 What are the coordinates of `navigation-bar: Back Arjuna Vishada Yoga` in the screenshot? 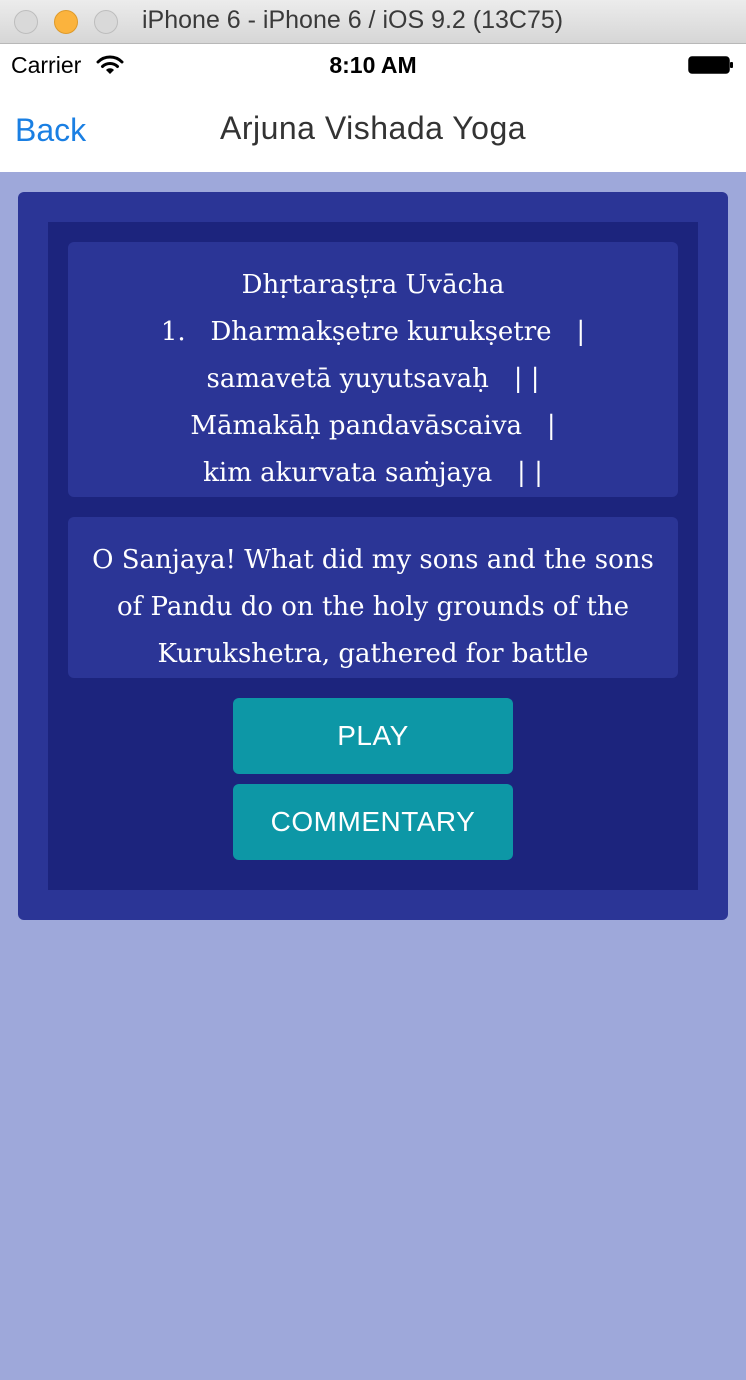 It's located at (373, 129).